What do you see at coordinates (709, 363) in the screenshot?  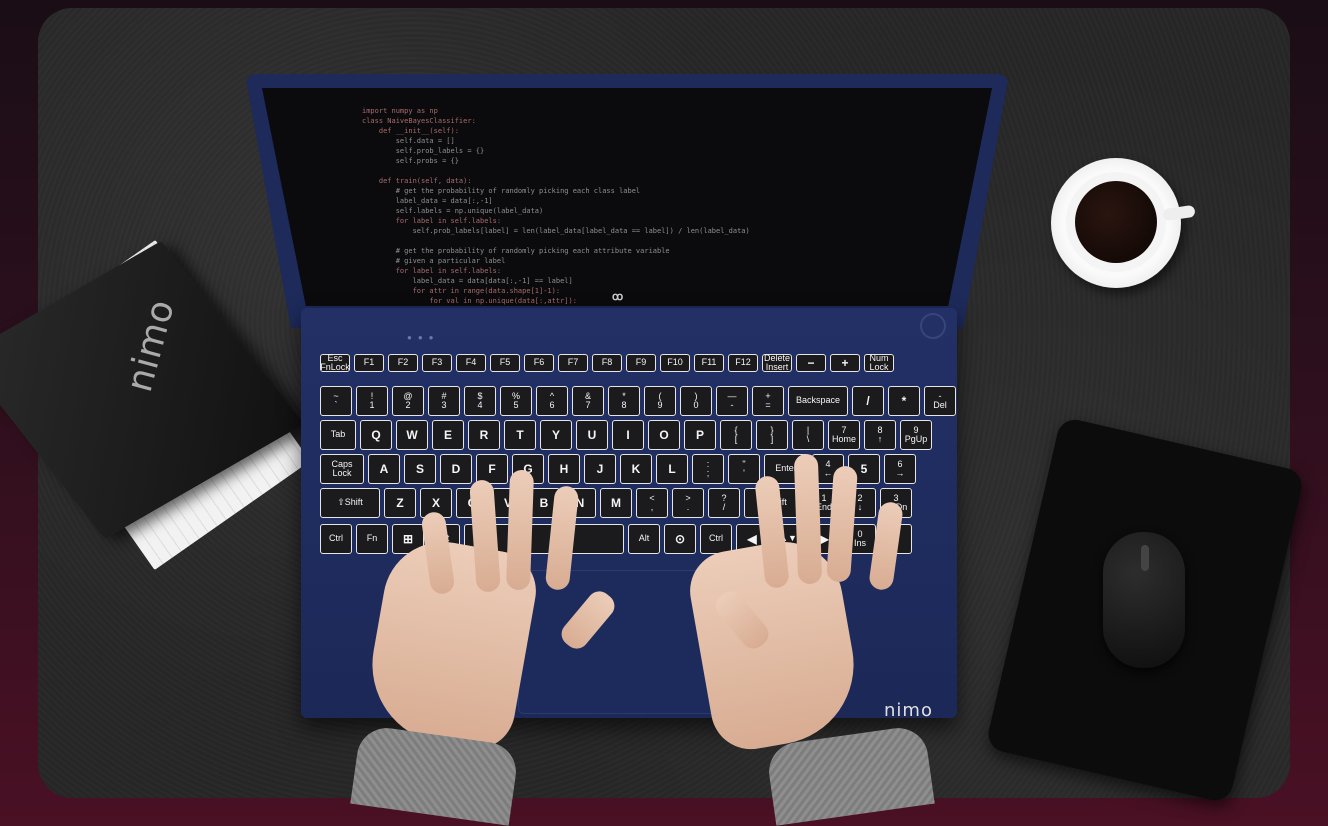 I see `key: F11` at bounding box center [709, 363].